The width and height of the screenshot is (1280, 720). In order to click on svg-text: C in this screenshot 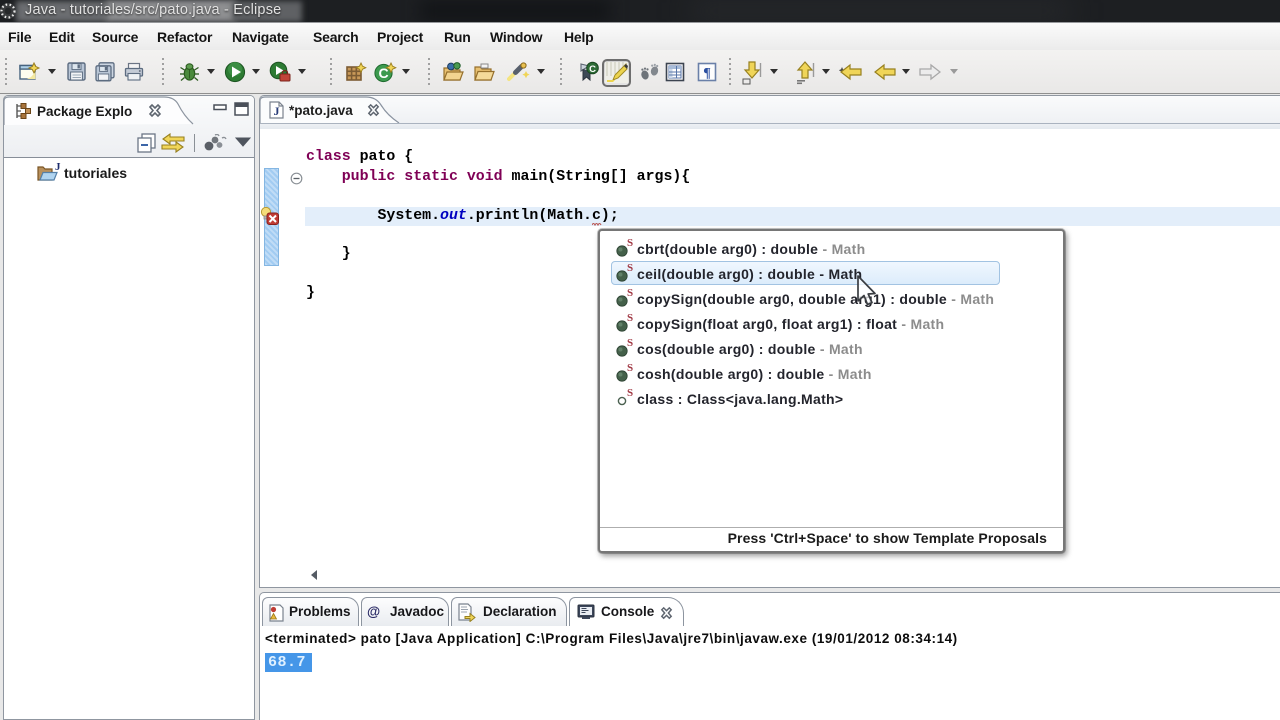, I will do `click(592, 69)`.